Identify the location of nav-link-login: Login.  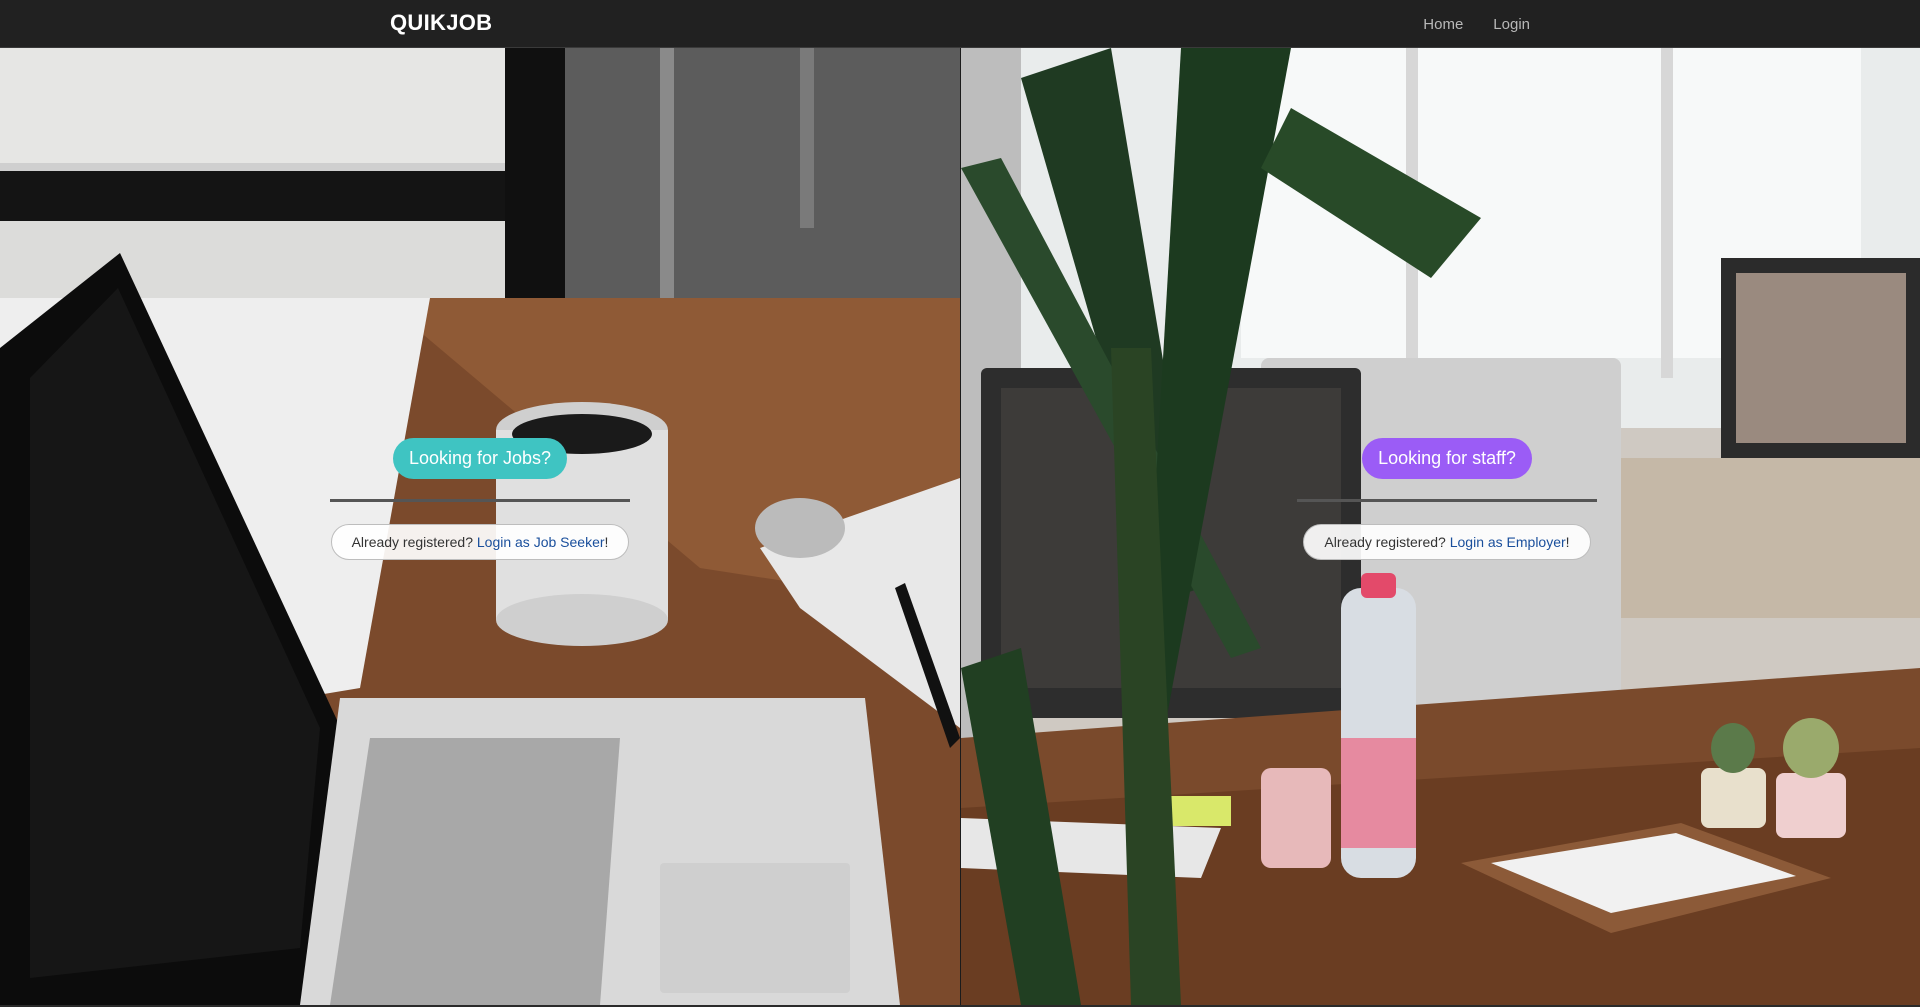
(1511, 24).